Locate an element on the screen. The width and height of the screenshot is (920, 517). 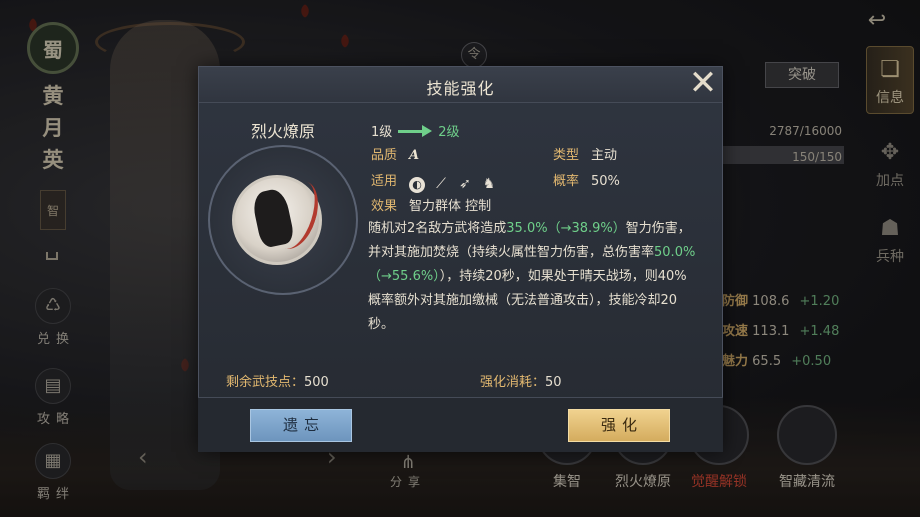
forget-button: 遗忘 is located at coordinates (301, 425).